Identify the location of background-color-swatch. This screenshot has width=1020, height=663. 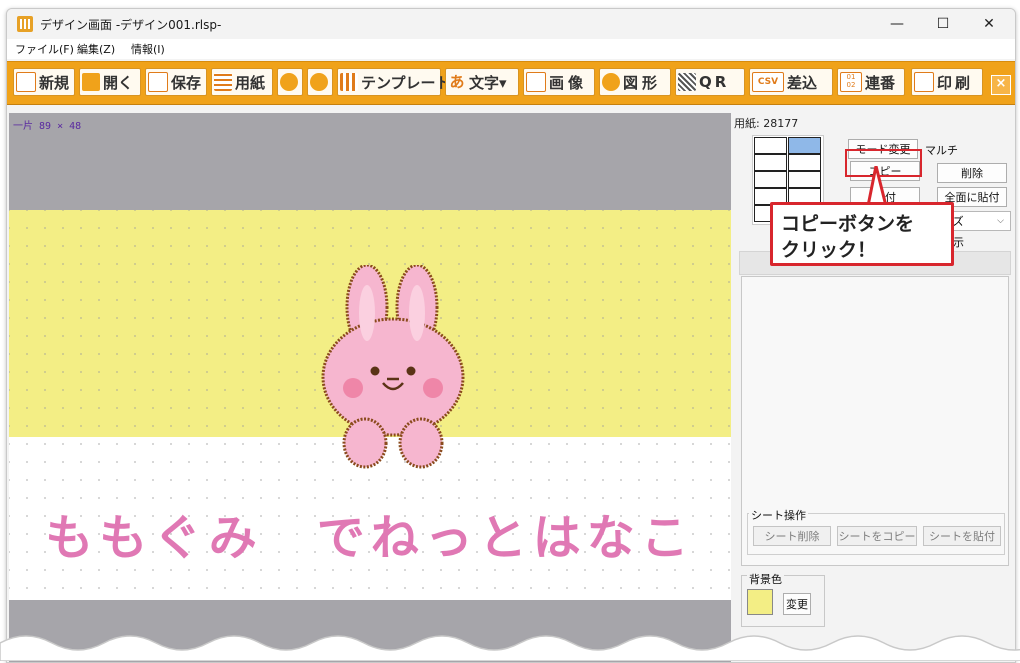
(760, 602).